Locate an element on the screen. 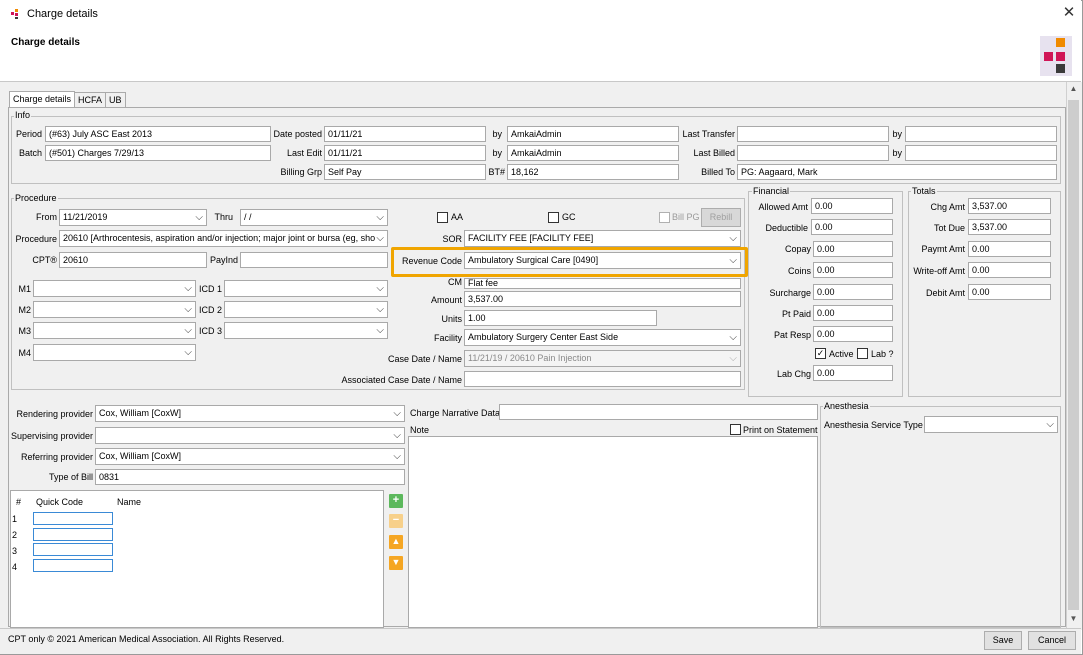 Image resolution: width=1083 pixels, height=655 pixels. coins-label: Coins is located at coordinates (799, 271).